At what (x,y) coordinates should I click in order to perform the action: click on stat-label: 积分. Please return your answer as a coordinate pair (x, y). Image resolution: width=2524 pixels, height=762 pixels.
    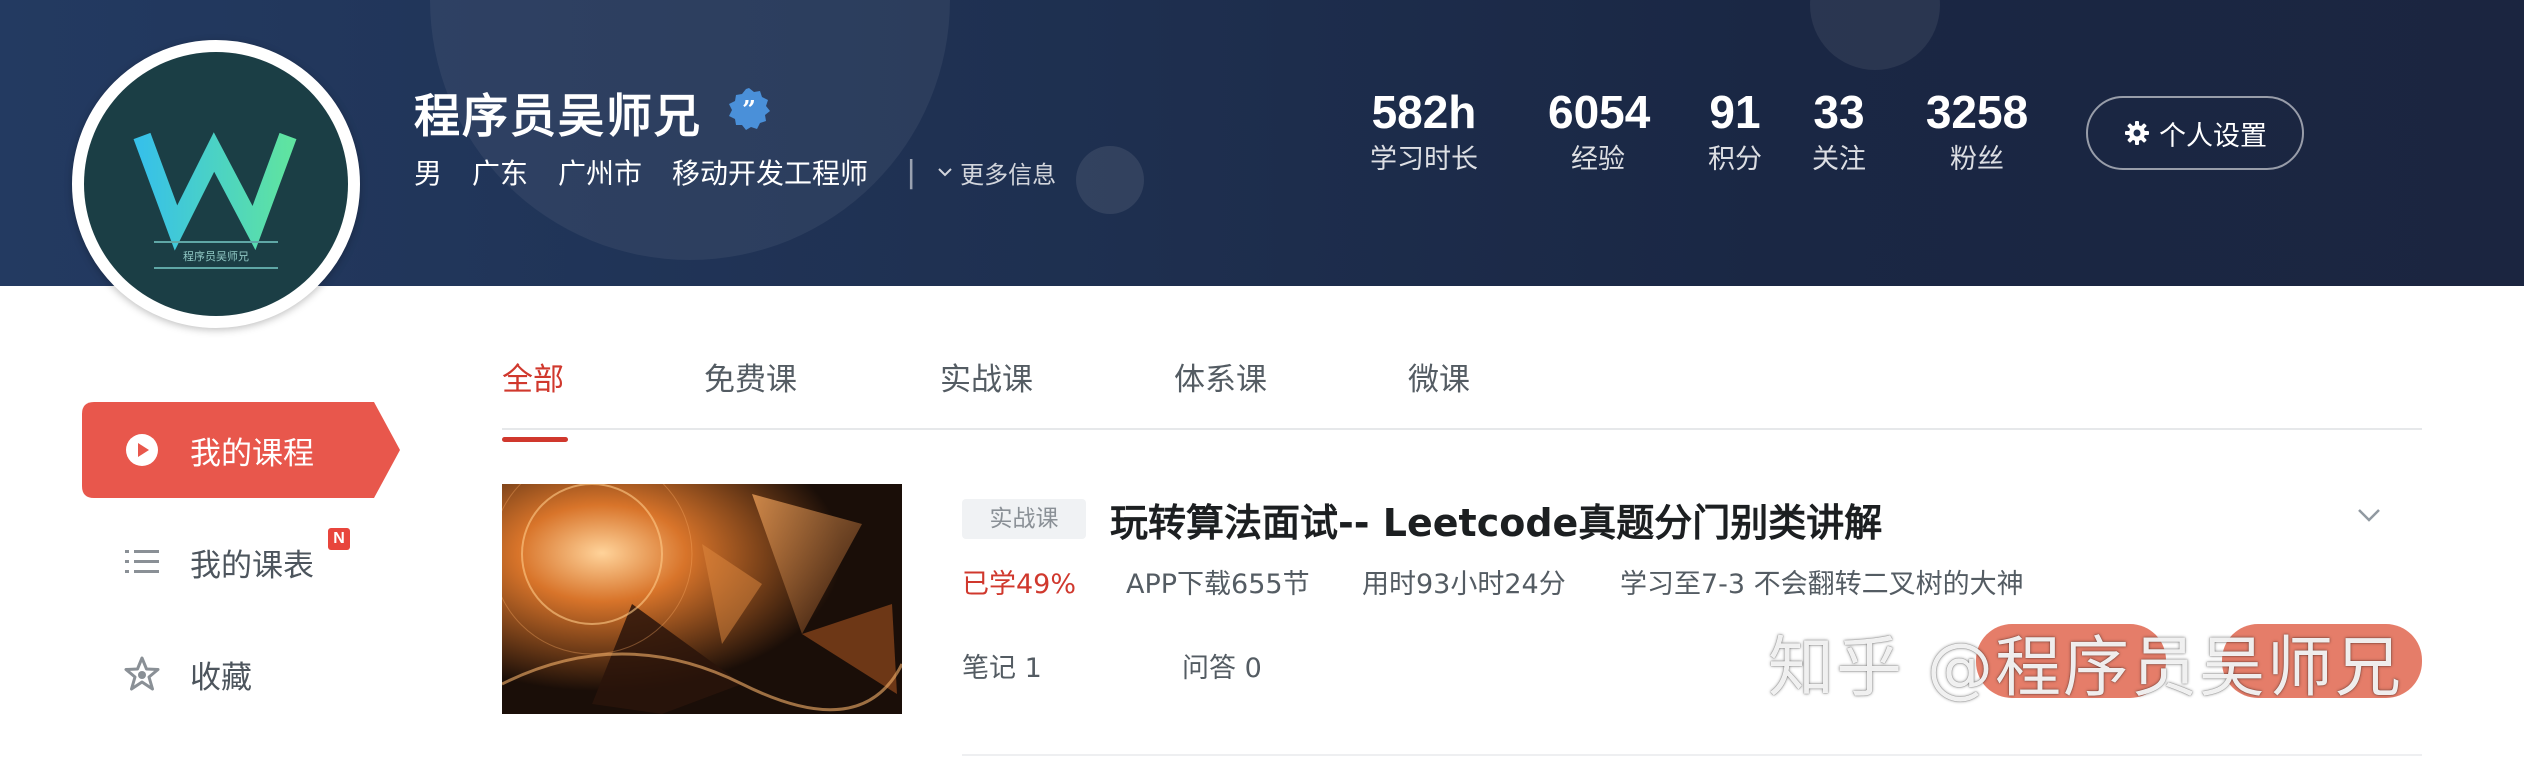
    Looking at the image, I should click on (1735, 159).